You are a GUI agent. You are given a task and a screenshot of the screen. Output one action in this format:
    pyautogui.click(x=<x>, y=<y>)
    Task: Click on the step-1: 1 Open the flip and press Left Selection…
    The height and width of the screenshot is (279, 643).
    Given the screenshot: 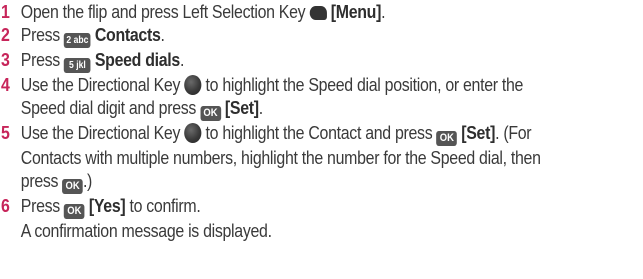 What is the action you would take?
    pyautogui.click(x=322, y=11)
    